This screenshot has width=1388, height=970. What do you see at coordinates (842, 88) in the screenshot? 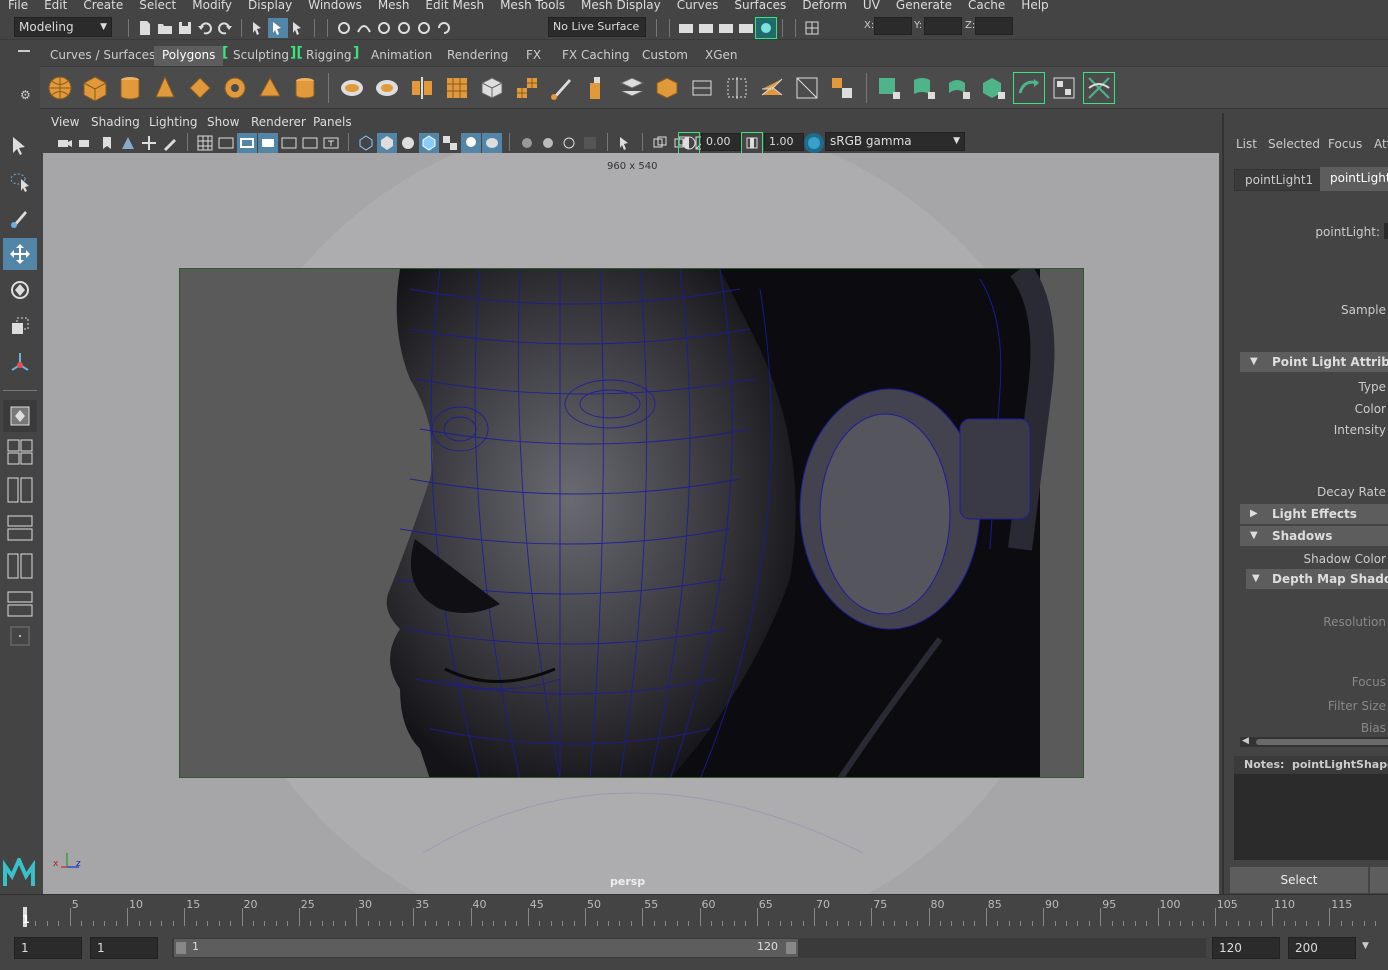
I see `target-weld-icon` at bounding box center [842, 88].